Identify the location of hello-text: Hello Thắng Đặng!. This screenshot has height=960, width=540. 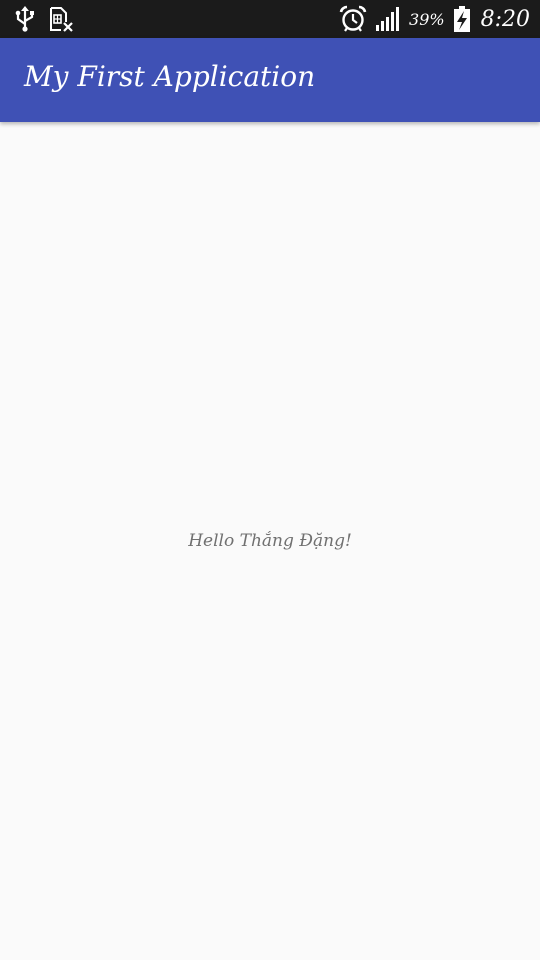
(270, 541).